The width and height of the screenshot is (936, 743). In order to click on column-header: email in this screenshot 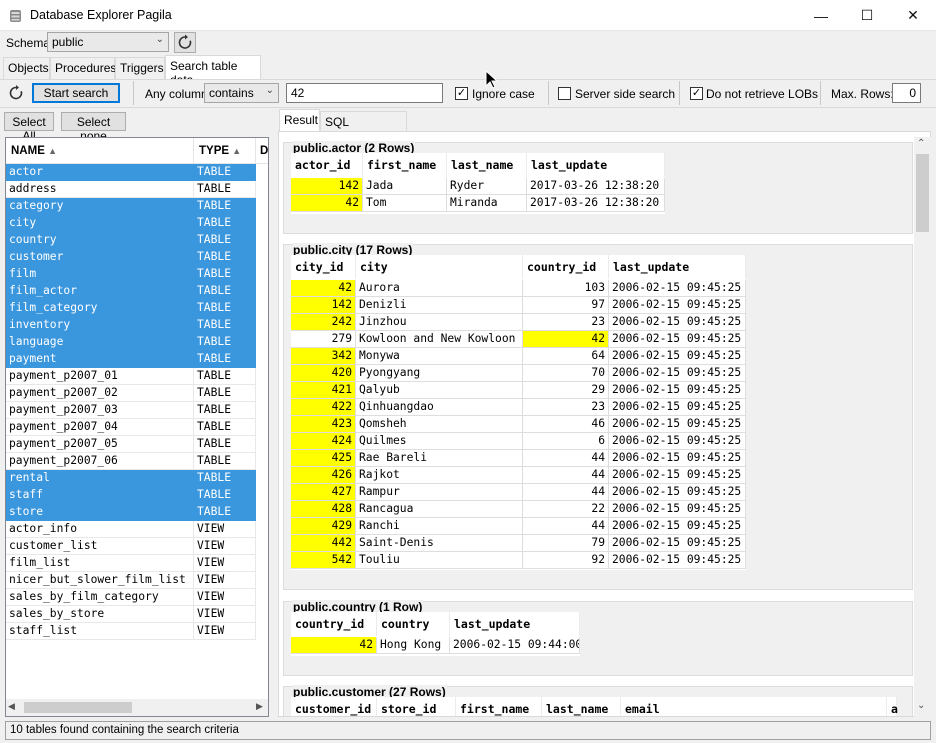, I will do `click(754, 707)`.